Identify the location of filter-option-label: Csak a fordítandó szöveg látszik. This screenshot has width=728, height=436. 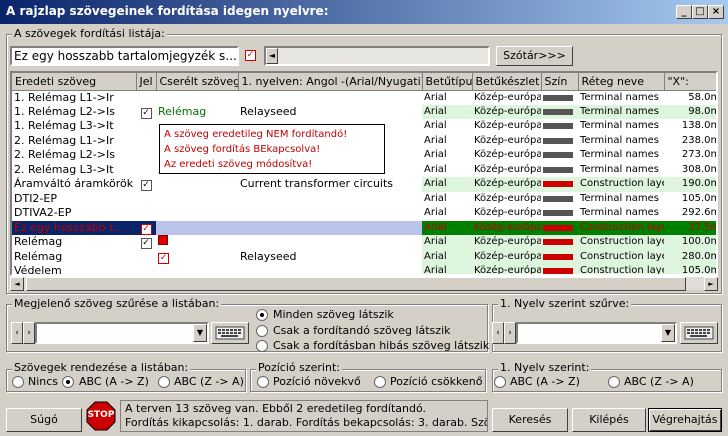
(362, 330).